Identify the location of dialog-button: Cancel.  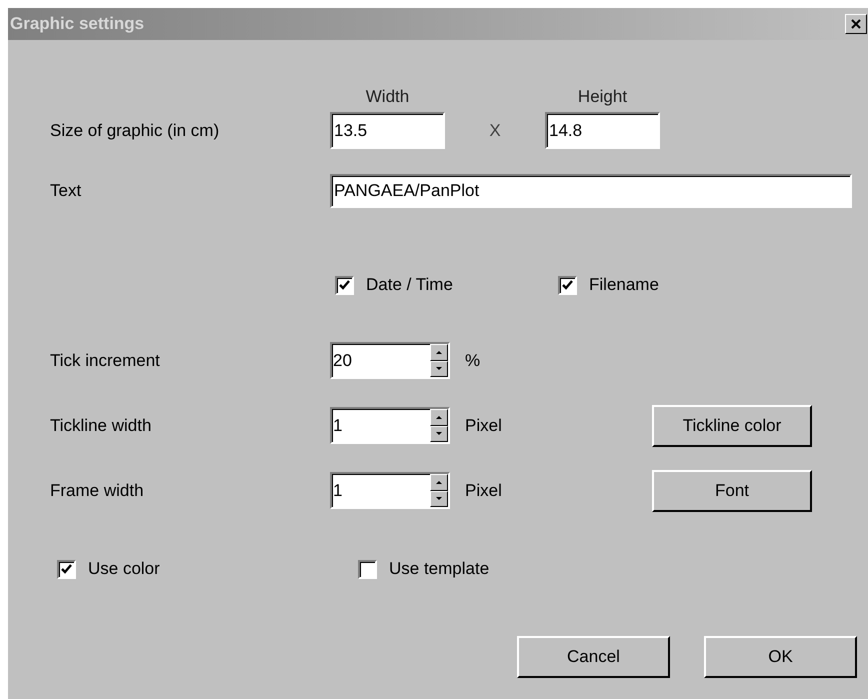
(593, 657).